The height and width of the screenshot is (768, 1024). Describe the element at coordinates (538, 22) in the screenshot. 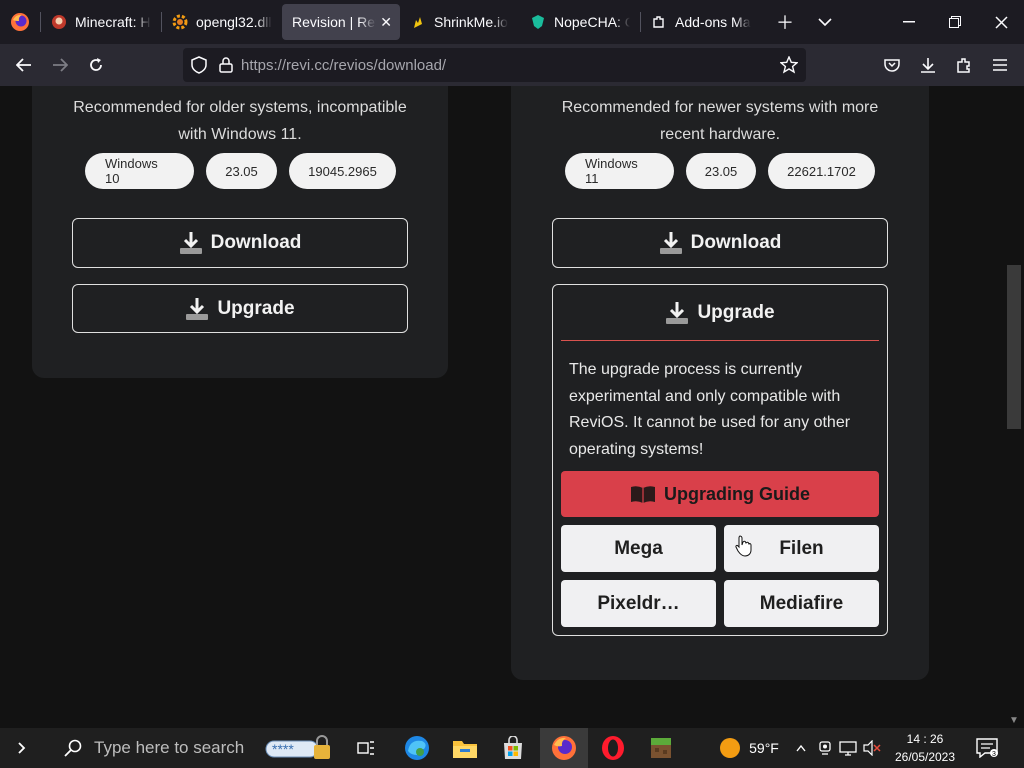

I see `nopecha-favicon-icon` at that location.